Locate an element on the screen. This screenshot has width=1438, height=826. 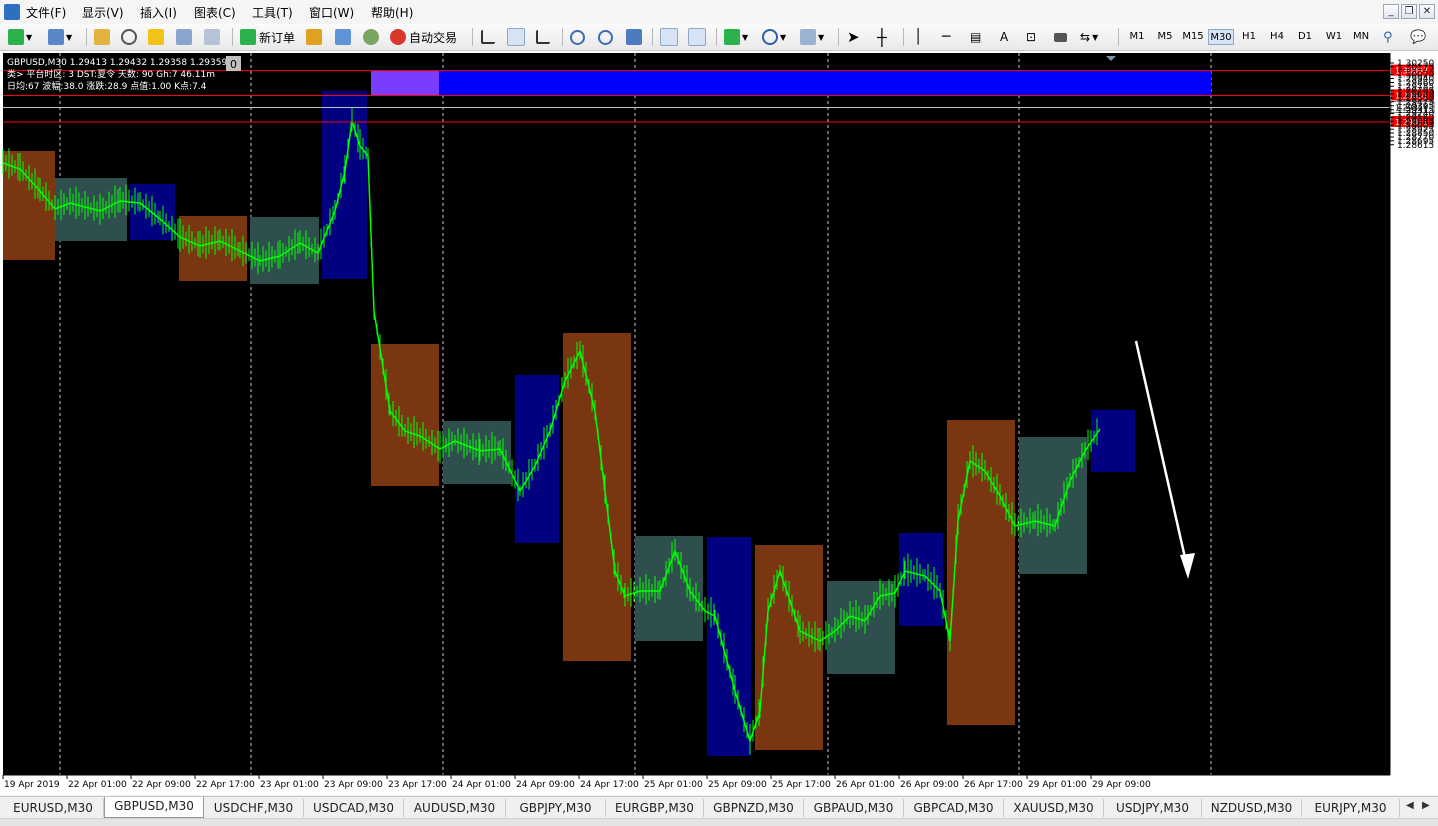
timeframe-m30: M30 is located at coordinates (1221, 37).